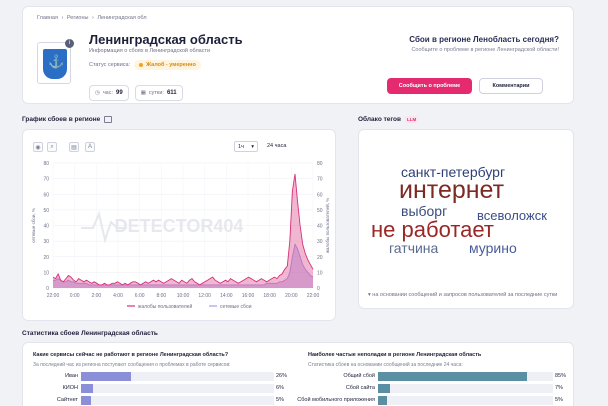 The image size is (608, 406). What do you see at coordinates (108, 119) in the screenshot?
I see `expand-icon` at bounding box center [108, 119].